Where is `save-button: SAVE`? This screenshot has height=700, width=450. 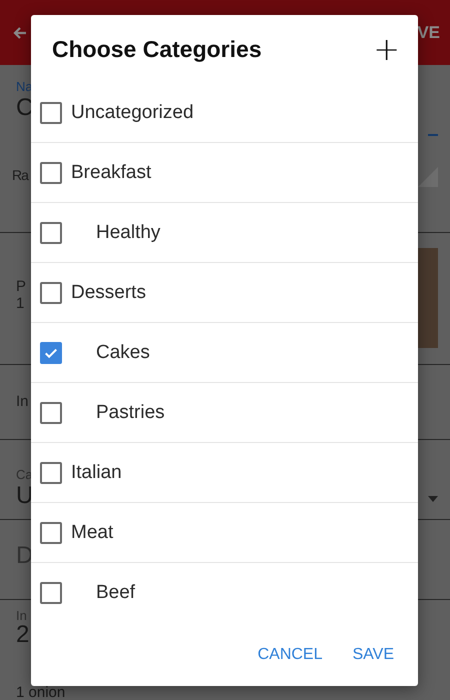 save-button: SAVE is located at coordinates (373, 655).